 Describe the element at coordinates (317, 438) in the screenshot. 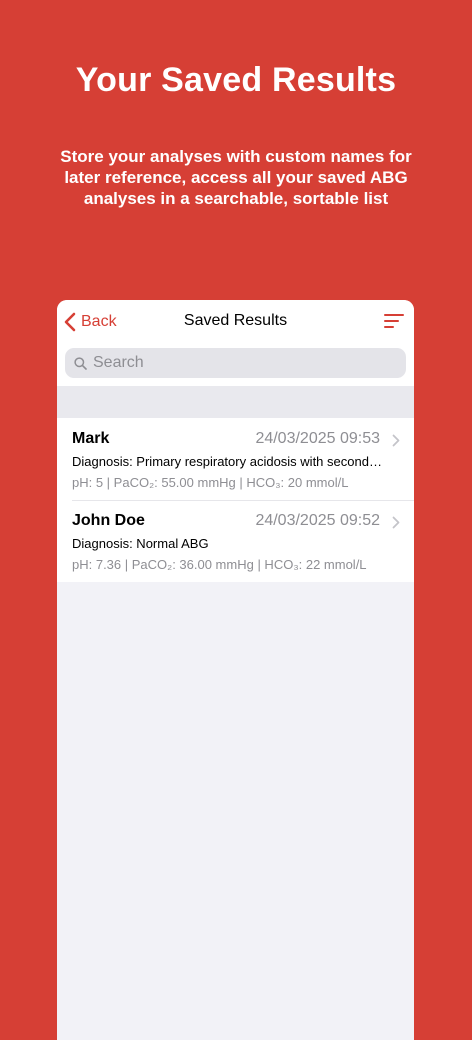

I see `result-date: 24/03/2025 09:53` at that location.